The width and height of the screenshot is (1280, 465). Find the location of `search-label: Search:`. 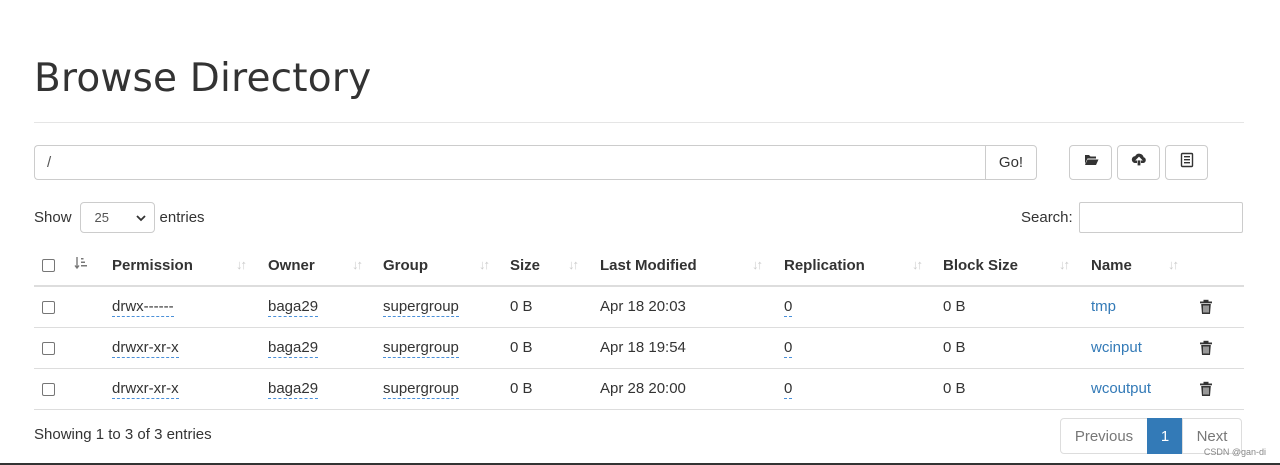

search-label: Search: is located at coordinates (1047, 217).